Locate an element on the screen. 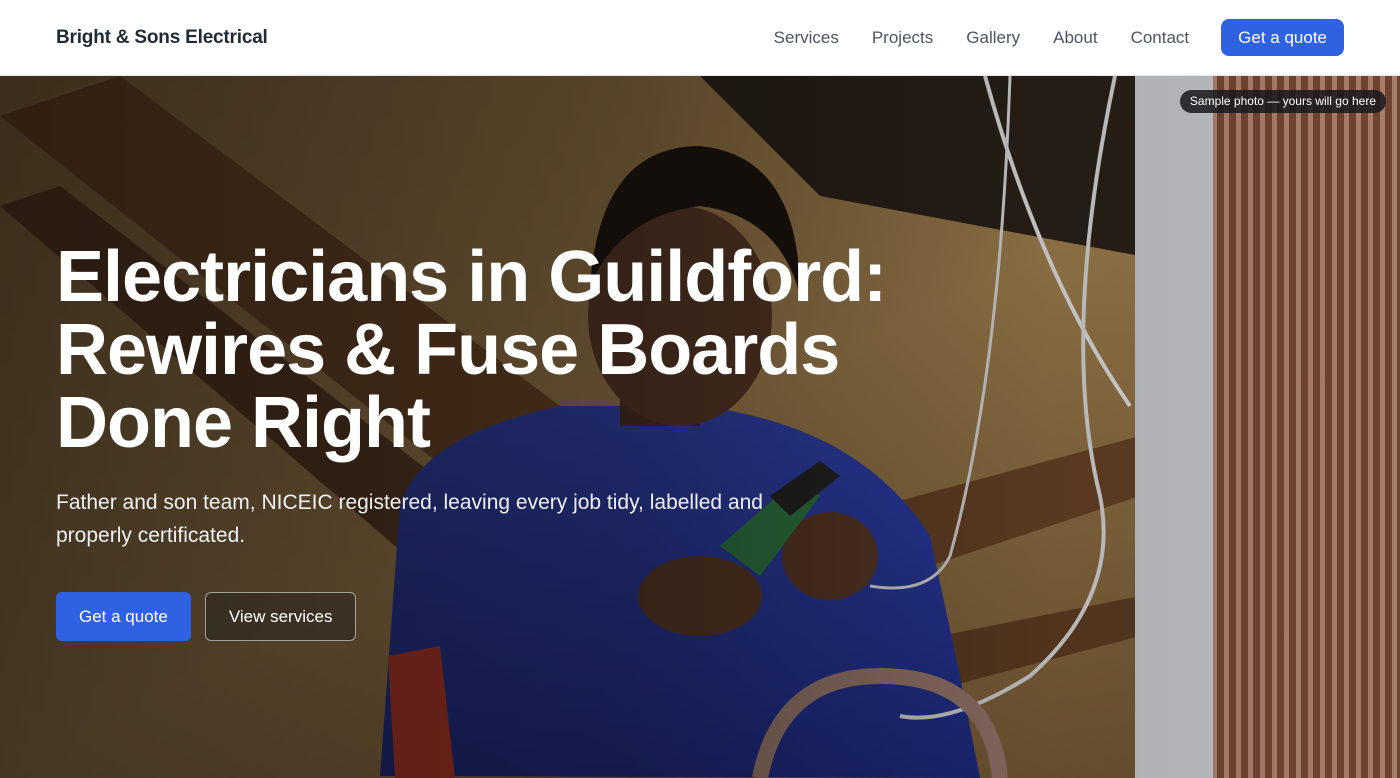  nav-link-projects: Projects is located at coordinates (902, 38).